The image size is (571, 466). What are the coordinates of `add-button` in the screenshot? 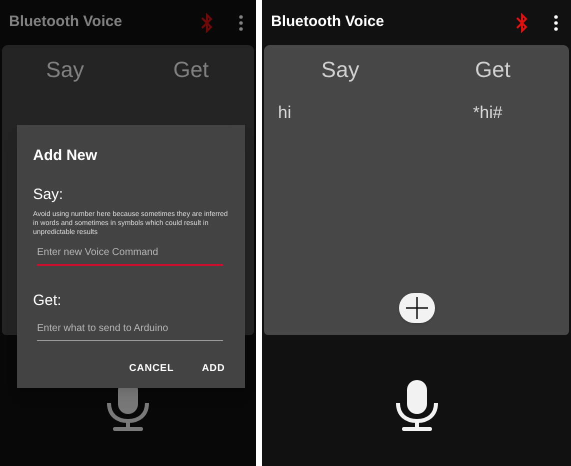 It's located at (416, 308).